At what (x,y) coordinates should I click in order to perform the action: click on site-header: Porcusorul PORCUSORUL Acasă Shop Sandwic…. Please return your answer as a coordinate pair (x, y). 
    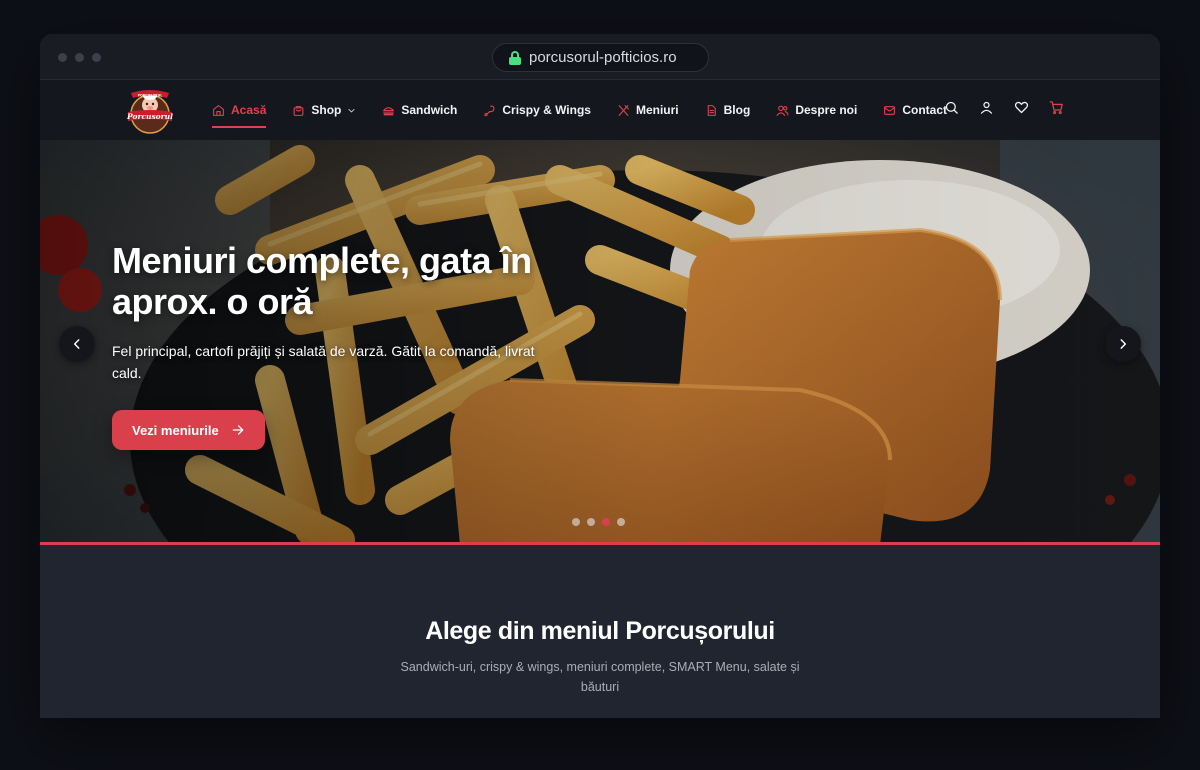
    Looking at the image, I should click on (600, 110).